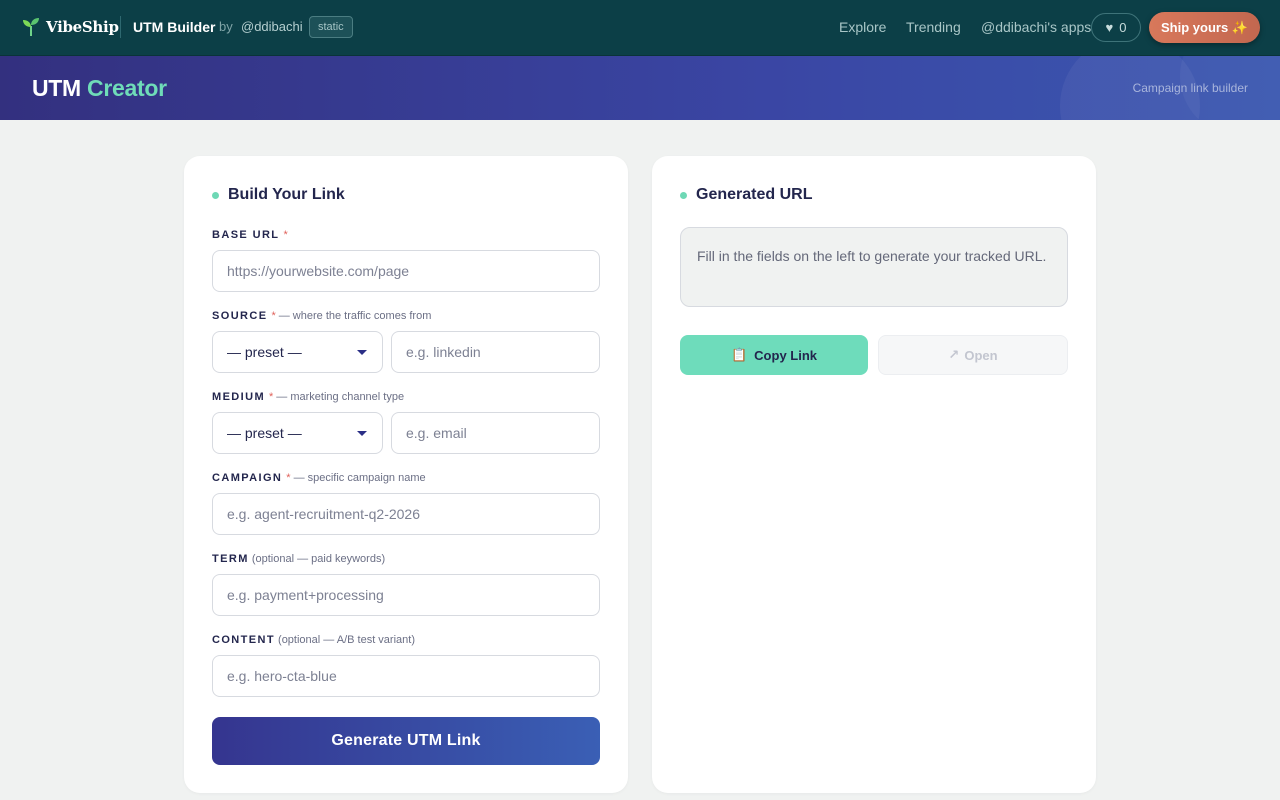 The width and height of the screenshot is (1280, 800). I want to click on author-link: @ddibachi, so click(272, 26).